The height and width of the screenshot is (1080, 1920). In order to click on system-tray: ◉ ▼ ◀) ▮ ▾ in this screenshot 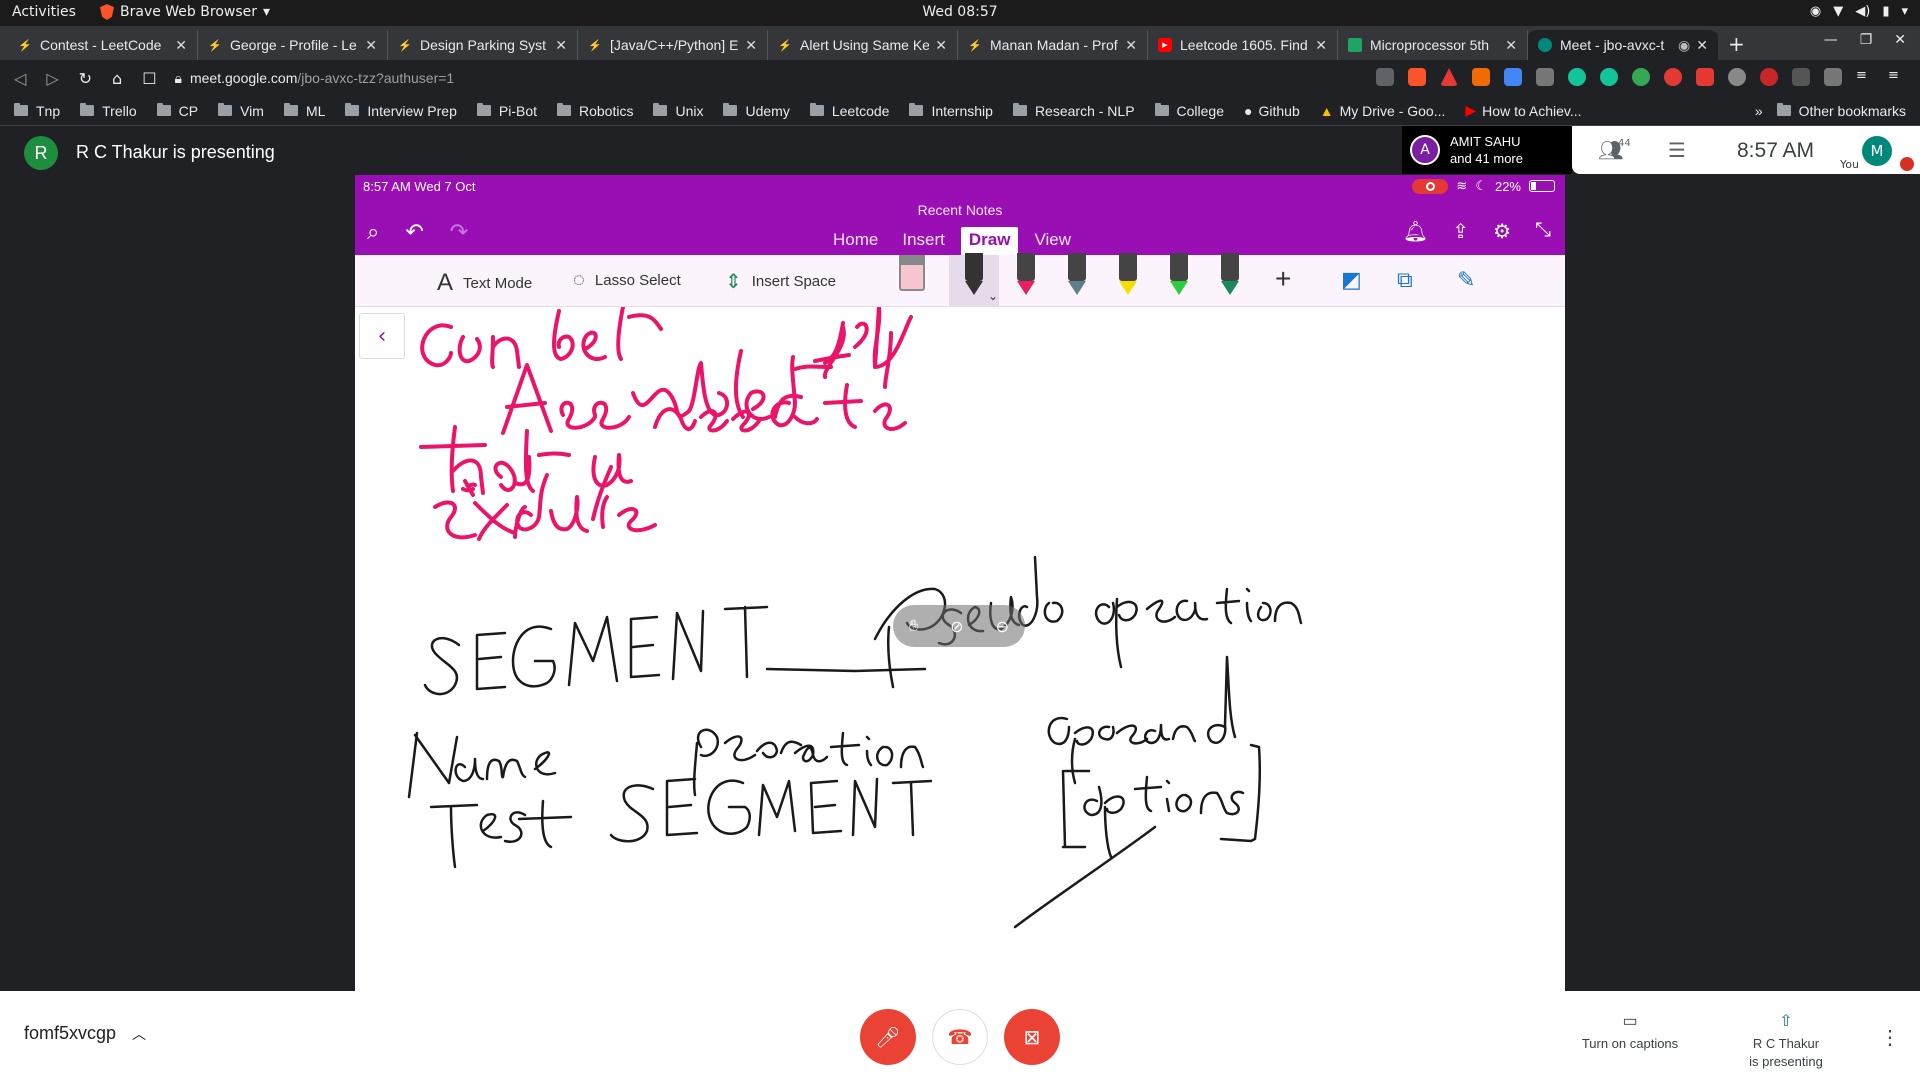, I will do `click(1859, 11)`.